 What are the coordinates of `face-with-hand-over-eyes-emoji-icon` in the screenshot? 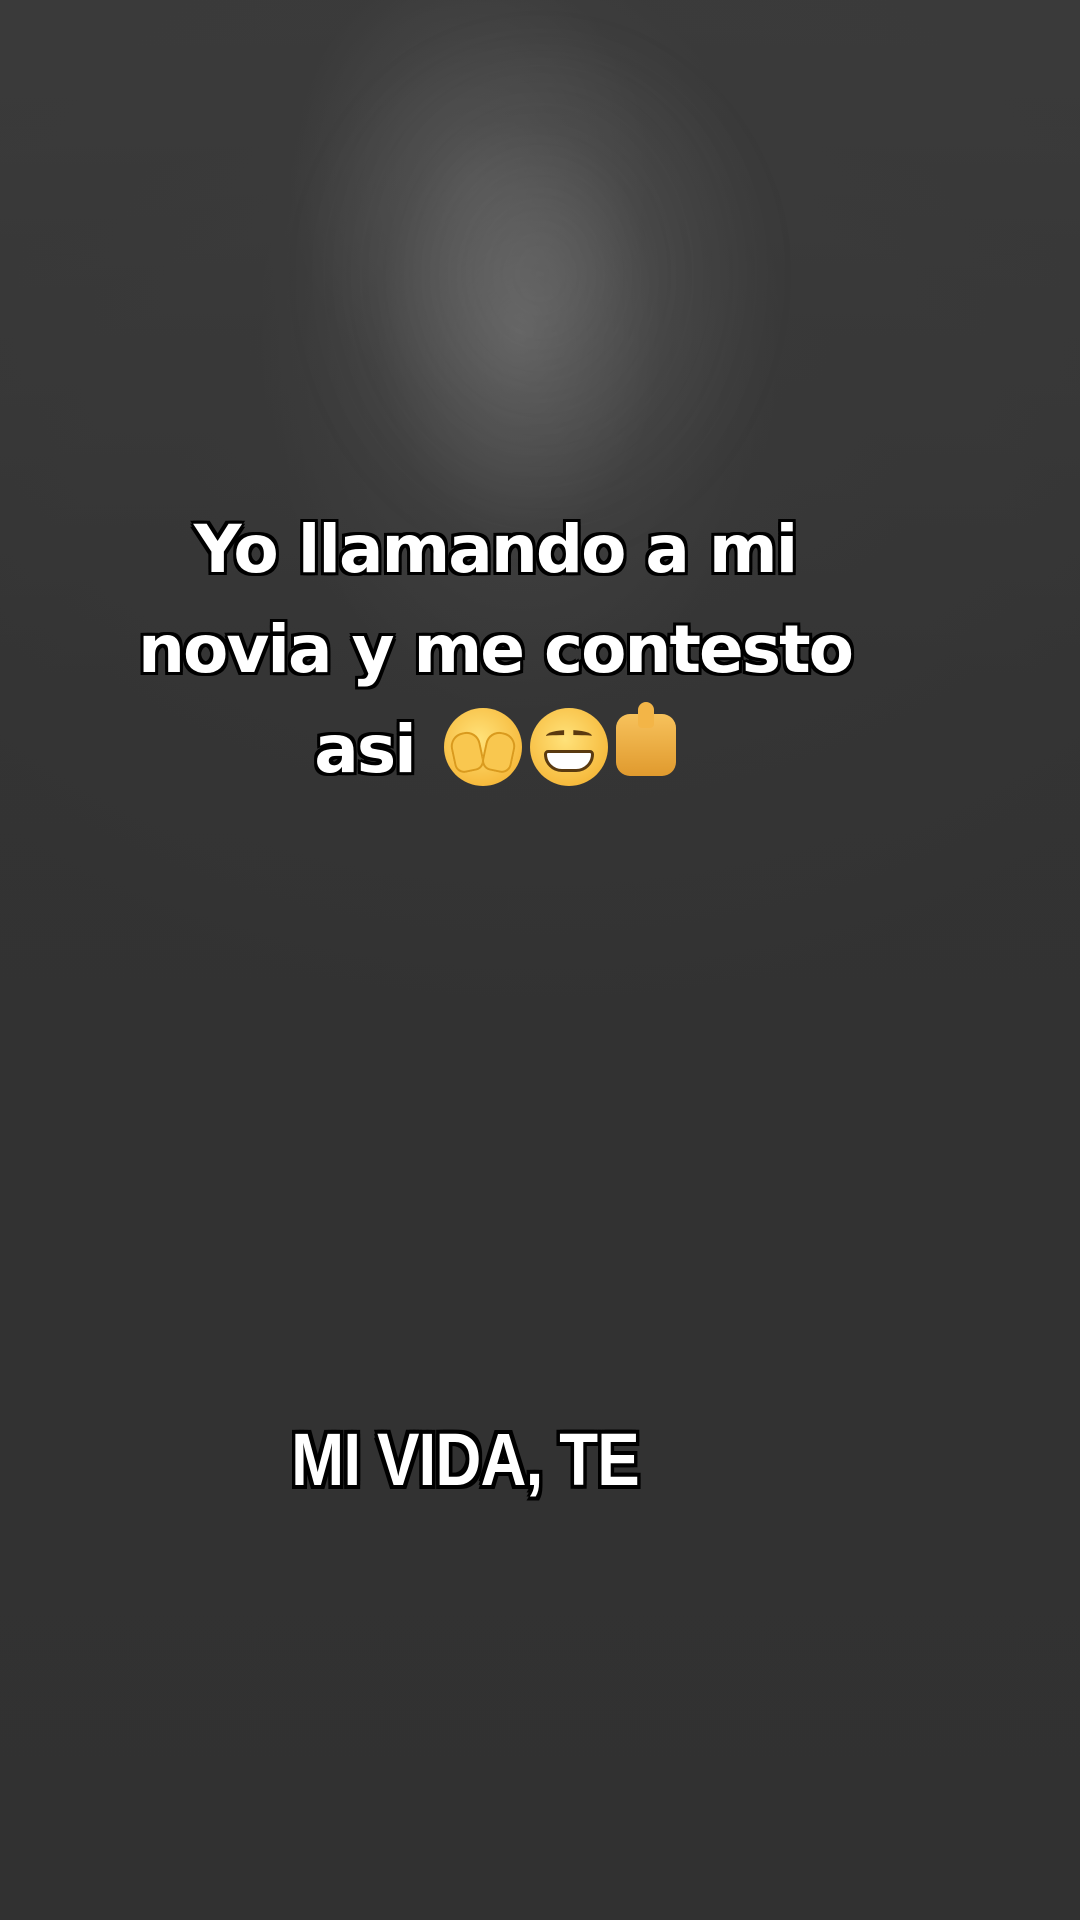 It's located at (482, 747).